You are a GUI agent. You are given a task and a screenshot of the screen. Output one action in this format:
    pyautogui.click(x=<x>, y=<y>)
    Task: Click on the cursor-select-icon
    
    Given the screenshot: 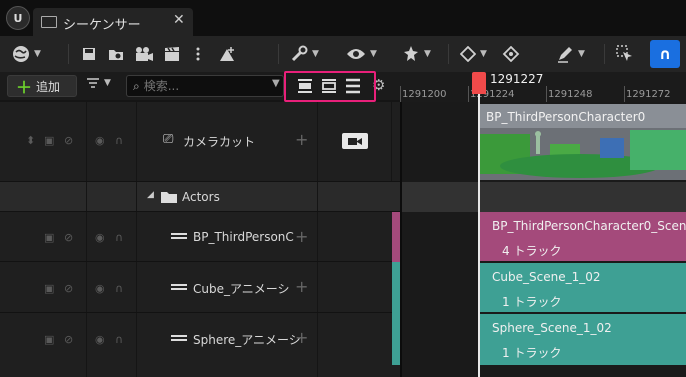 What is the action you would take?
    pyautogui.click(x=624, y=53)
    